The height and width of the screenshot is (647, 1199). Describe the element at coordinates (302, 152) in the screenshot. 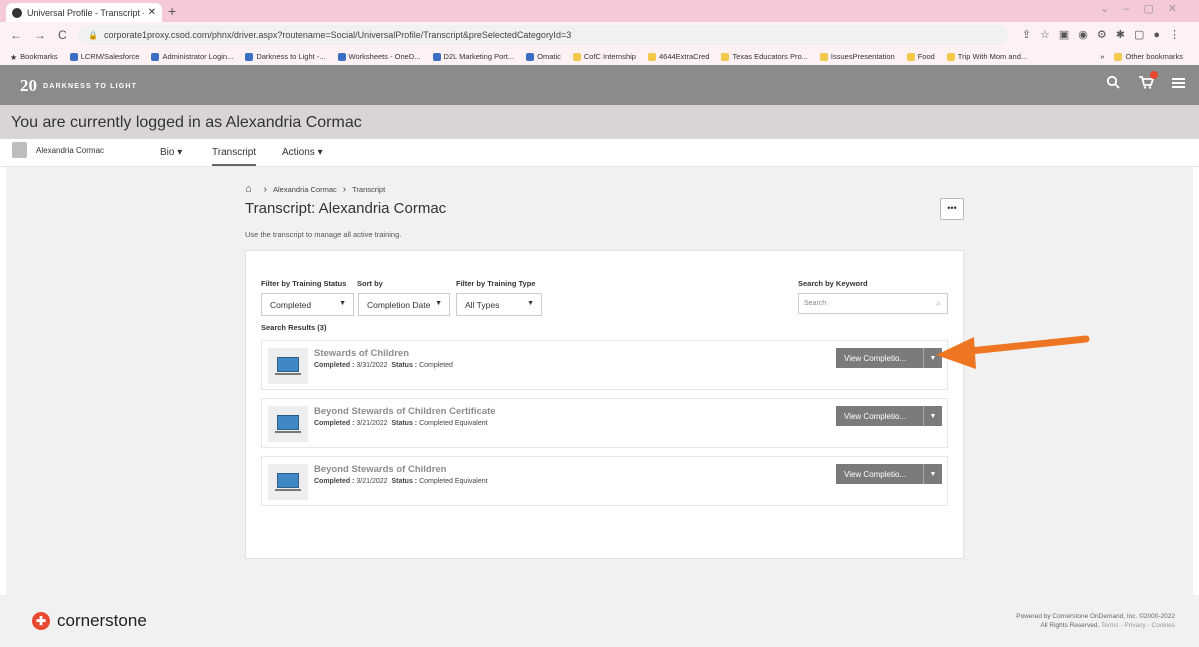

I see `tab-actions: Actions ▾` at that location.